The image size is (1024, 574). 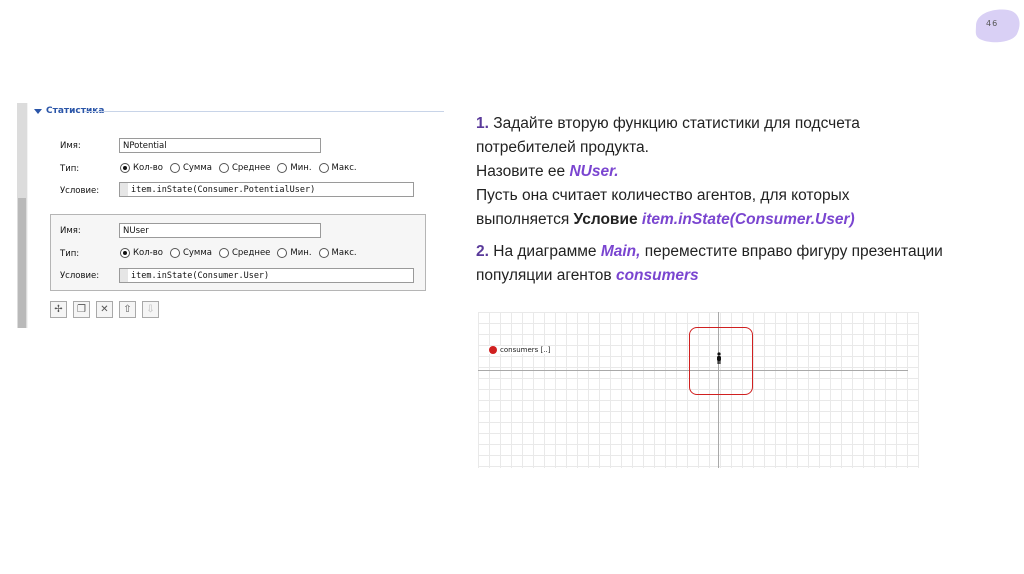 What do you see at coordinates (482, 123) in the screenshot?
I see `step1-number: 1.` at bounding box center [482, 123].